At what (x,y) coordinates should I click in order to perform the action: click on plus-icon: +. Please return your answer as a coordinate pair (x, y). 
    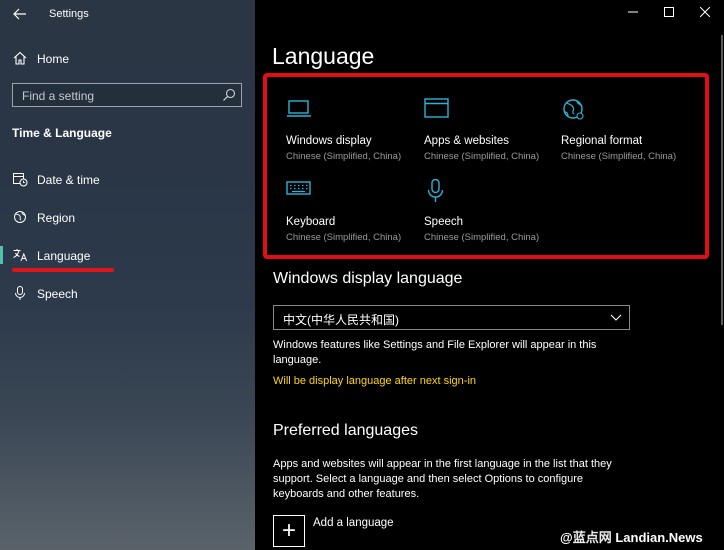
    Looking at the image, I should click on (288, 530).